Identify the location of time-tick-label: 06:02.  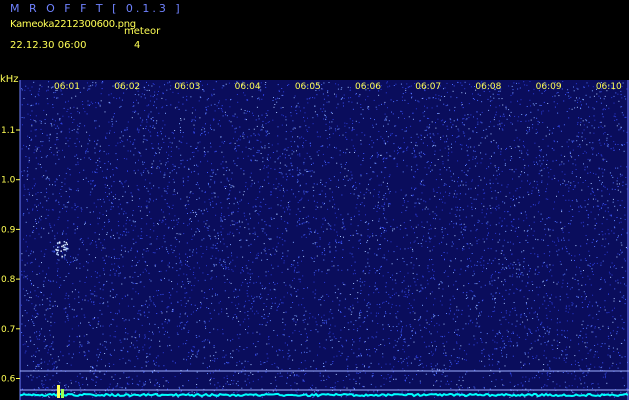
(127, 87).